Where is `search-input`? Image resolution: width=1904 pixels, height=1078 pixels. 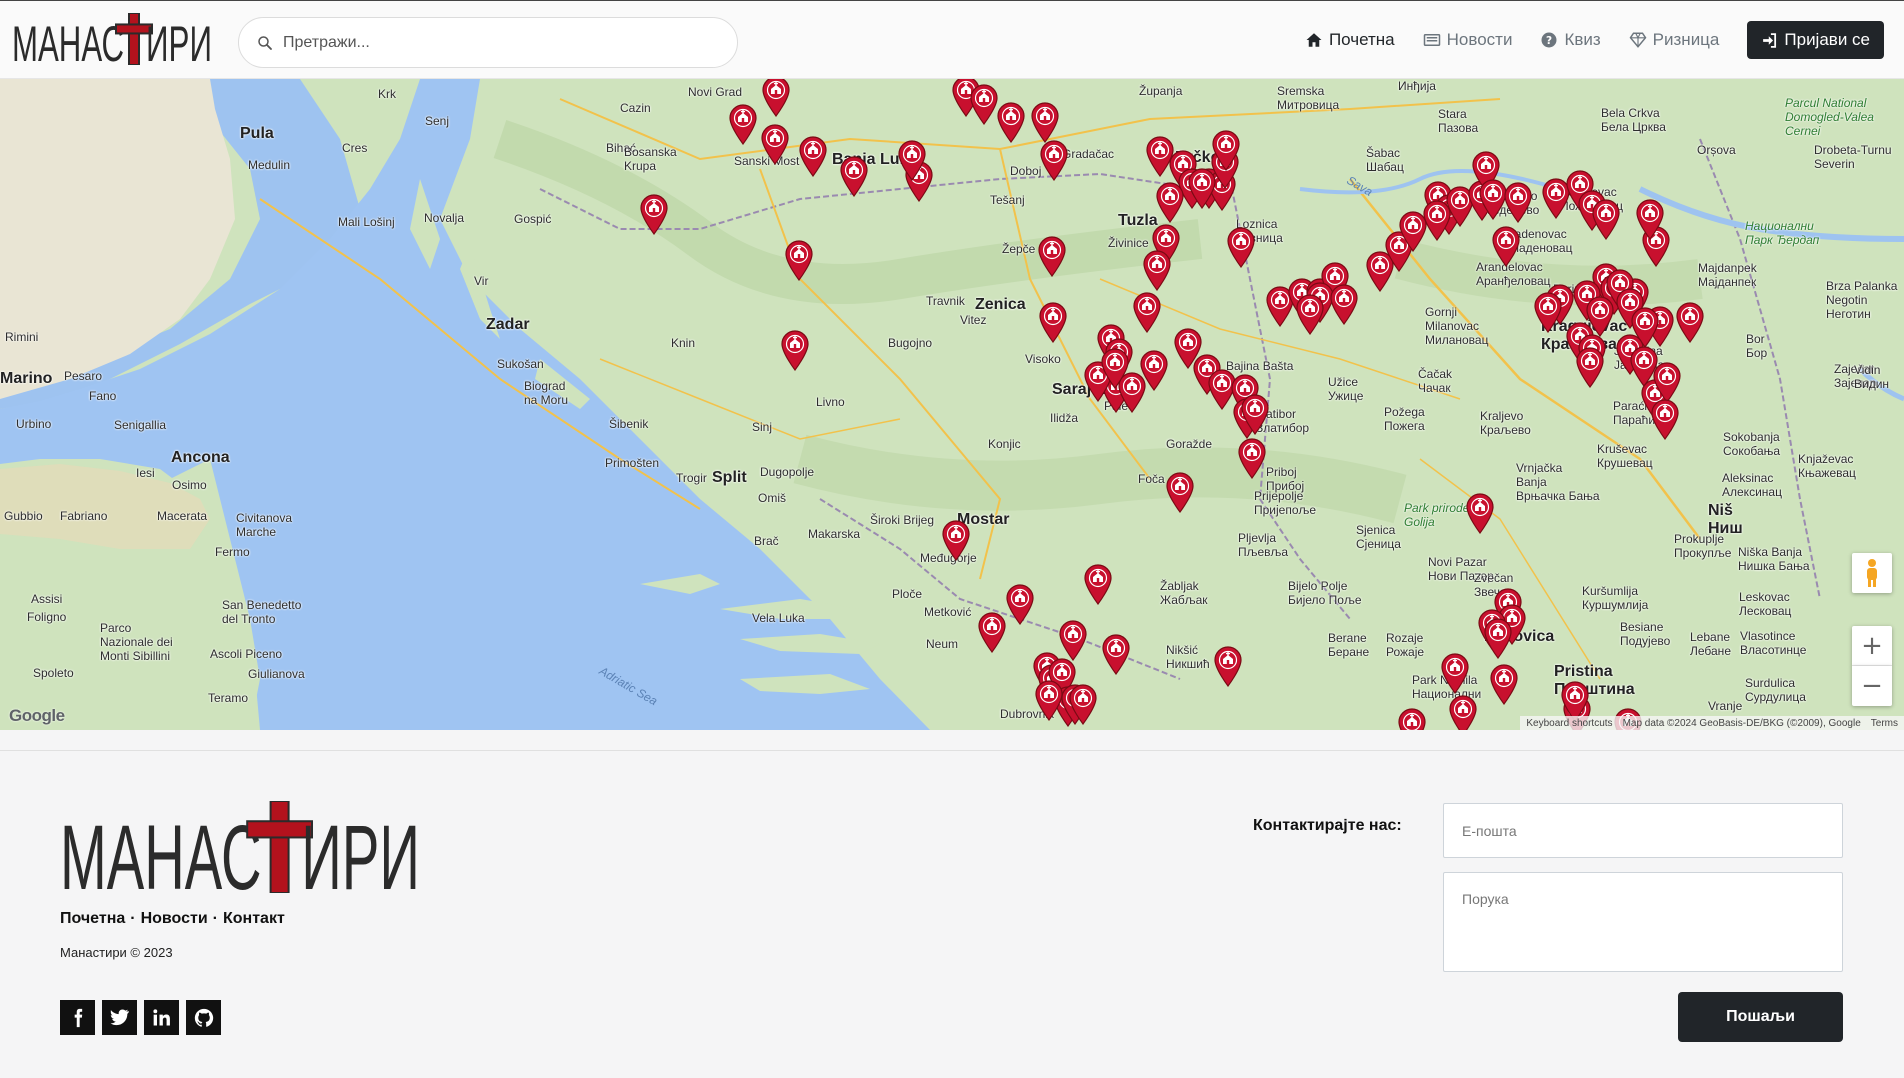
search-input is located at coordinates (503, 43).